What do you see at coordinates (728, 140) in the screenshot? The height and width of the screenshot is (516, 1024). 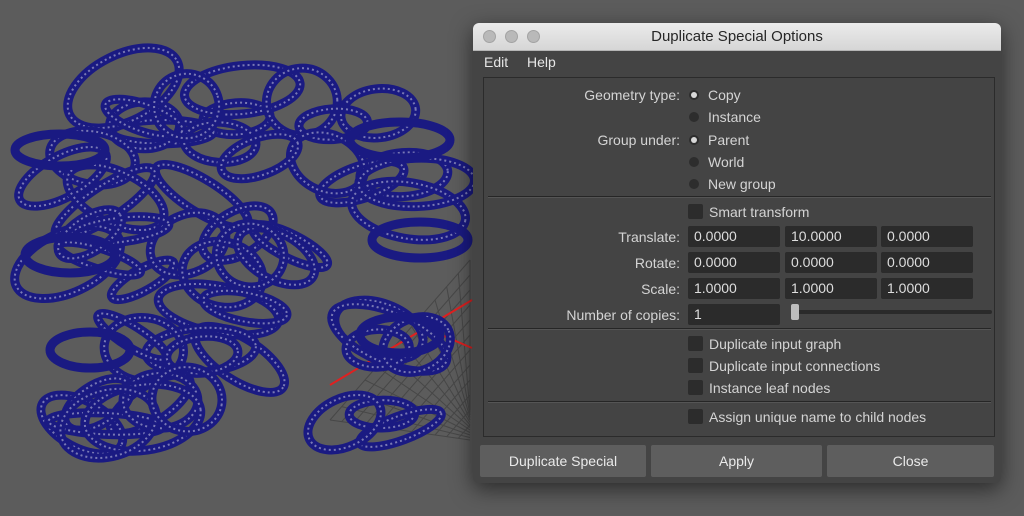 I see `group-parent-label: Parent` at bounding box center [728, 140].